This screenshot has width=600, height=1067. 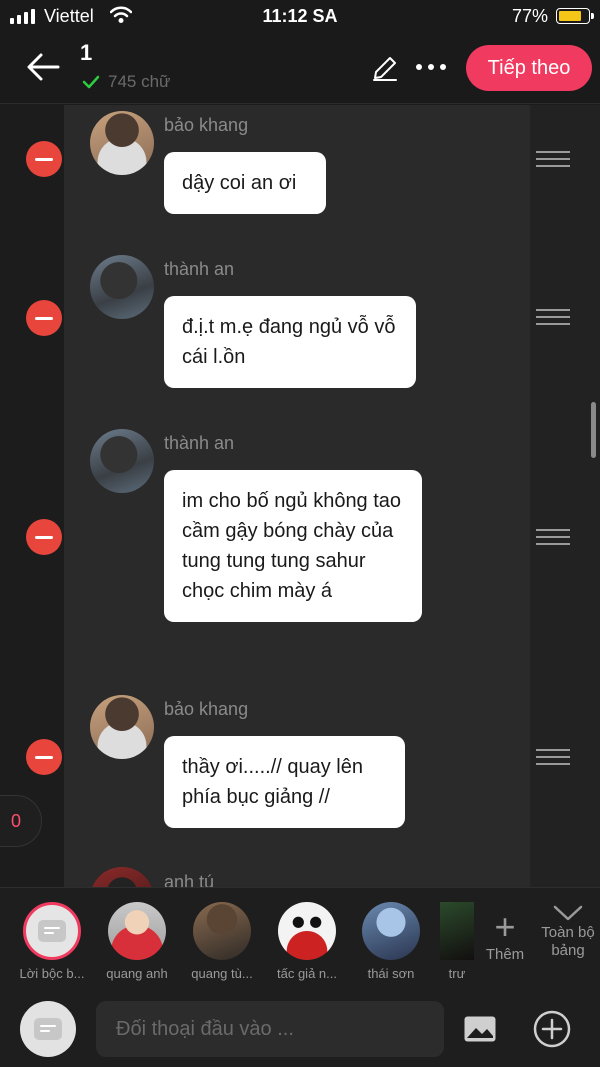 I want to click on status-bar: Viettel 11:12 SA 77%, so click(x=300, y=17).